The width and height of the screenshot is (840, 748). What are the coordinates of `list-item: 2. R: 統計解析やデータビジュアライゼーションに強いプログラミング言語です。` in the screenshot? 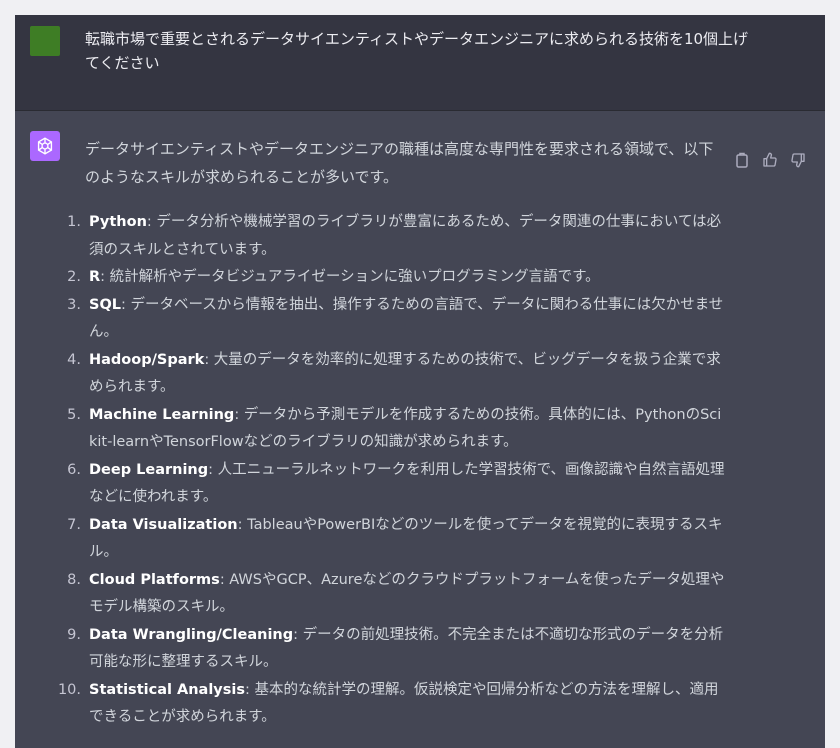 It's located at (396, 278).